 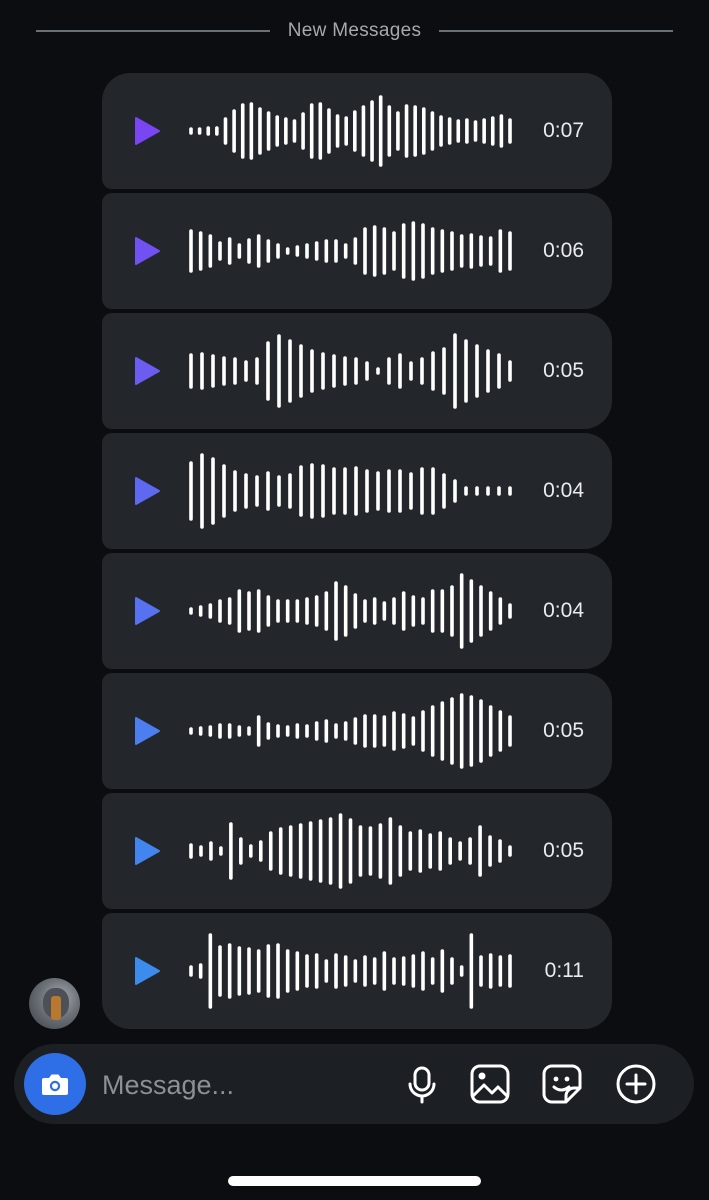 I want to click on voice-duration: 0:11, so click(x=564, y=970).